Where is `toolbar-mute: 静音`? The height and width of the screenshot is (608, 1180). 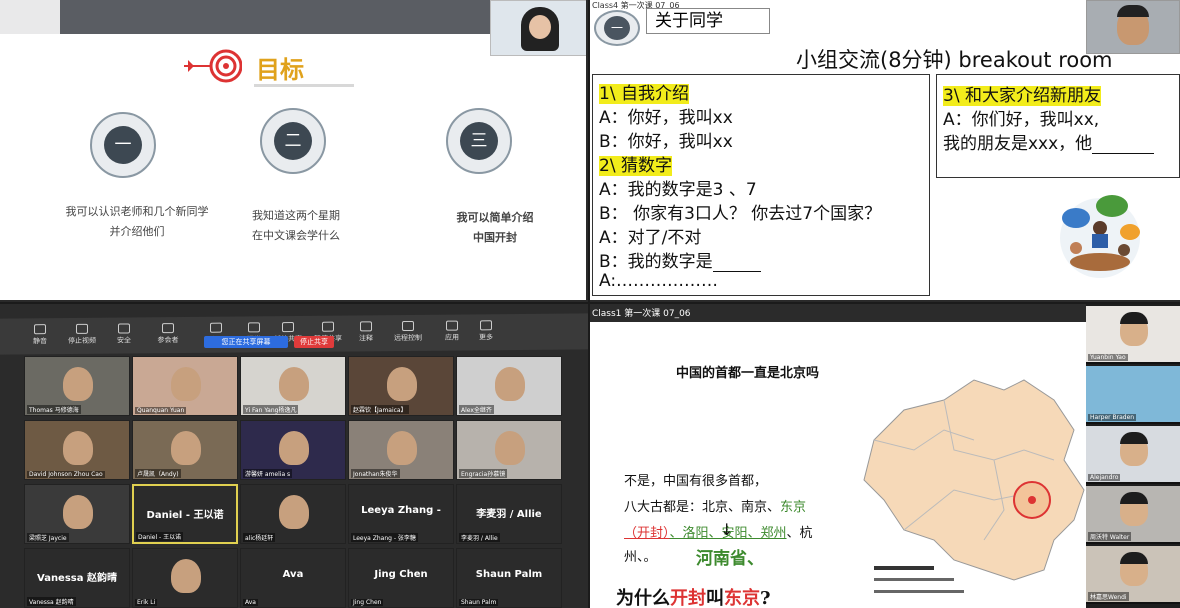 toolbar-mute: 静音 is located at coordinates (40, 335).